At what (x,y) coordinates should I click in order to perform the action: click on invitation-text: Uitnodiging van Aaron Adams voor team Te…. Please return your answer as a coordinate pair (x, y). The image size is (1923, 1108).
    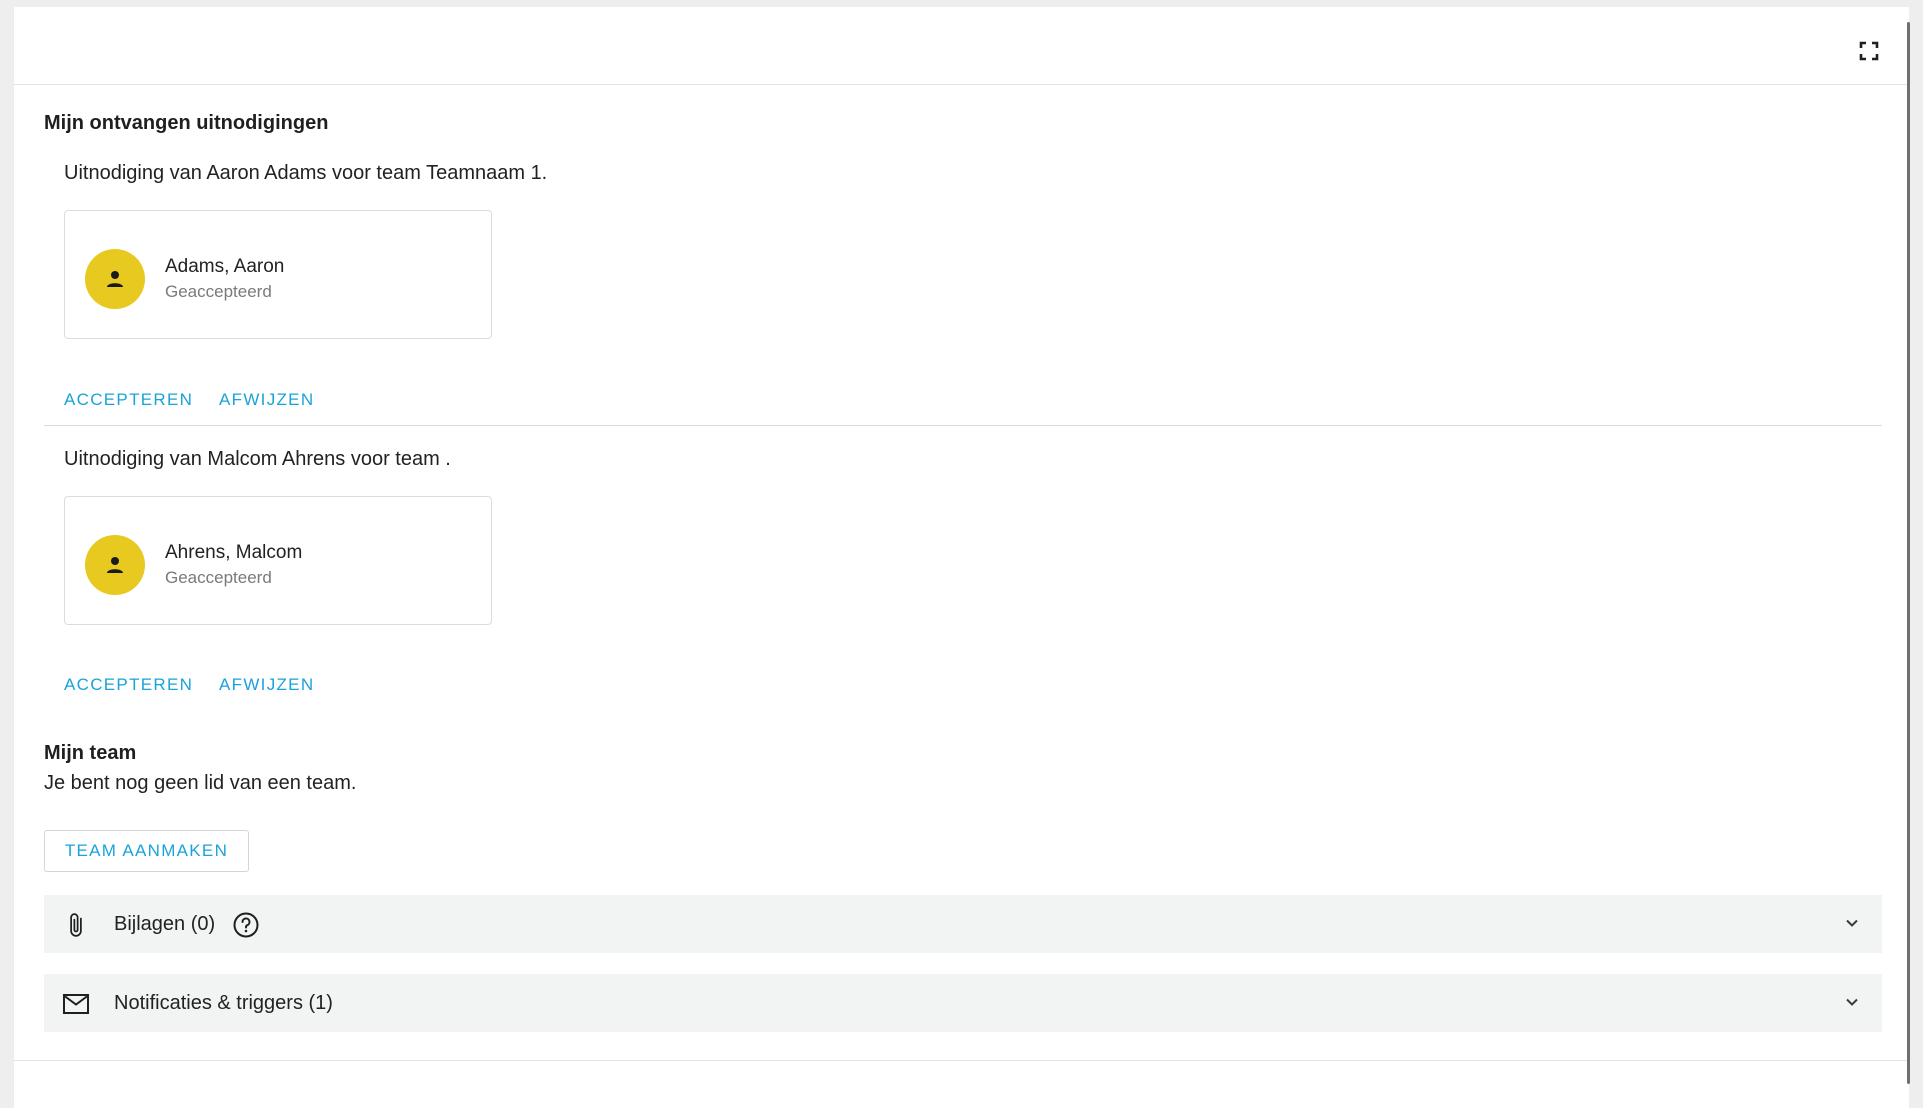
    Looking at the image, I should click on (306, 173).